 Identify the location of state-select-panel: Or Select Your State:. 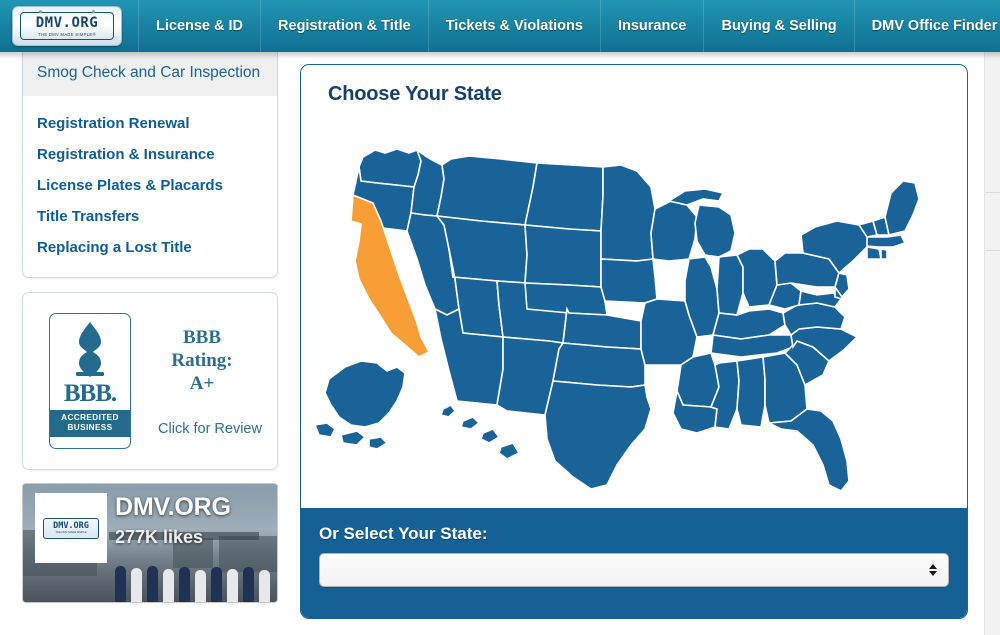
(634, 563).